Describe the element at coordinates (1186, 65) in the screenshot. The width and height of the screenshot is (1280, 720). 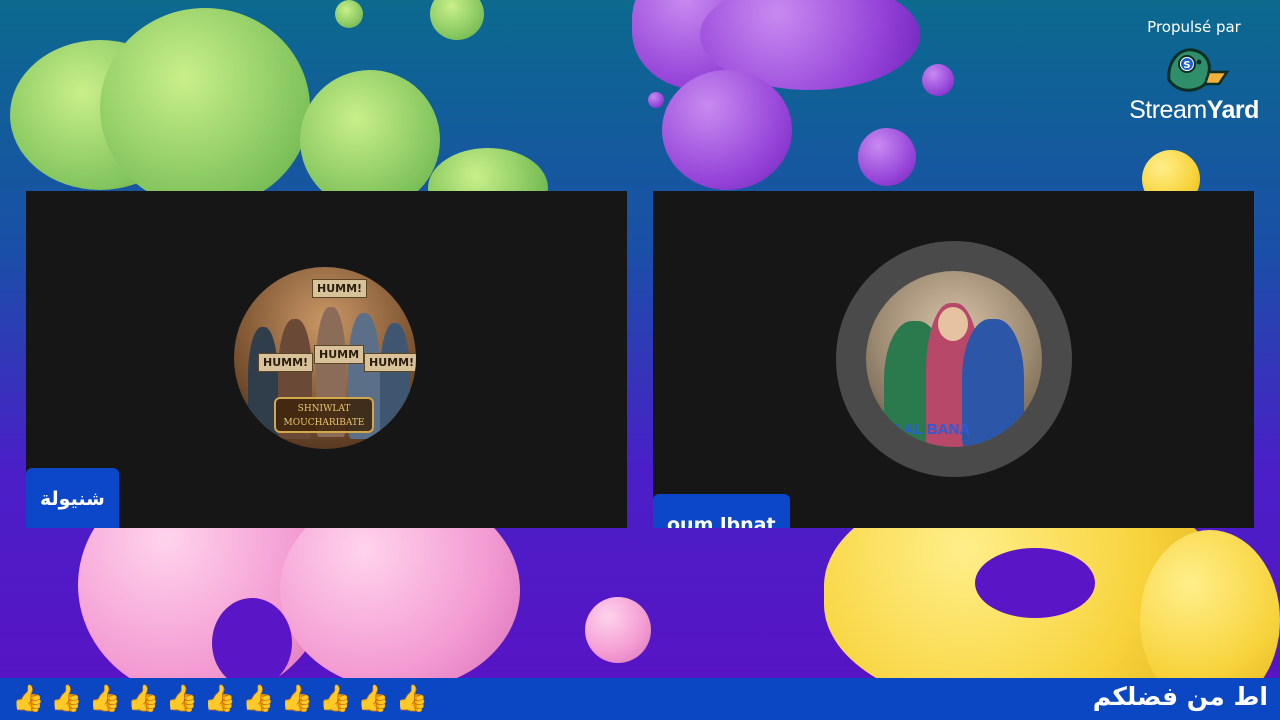
I see `svg-text: S` at that location.